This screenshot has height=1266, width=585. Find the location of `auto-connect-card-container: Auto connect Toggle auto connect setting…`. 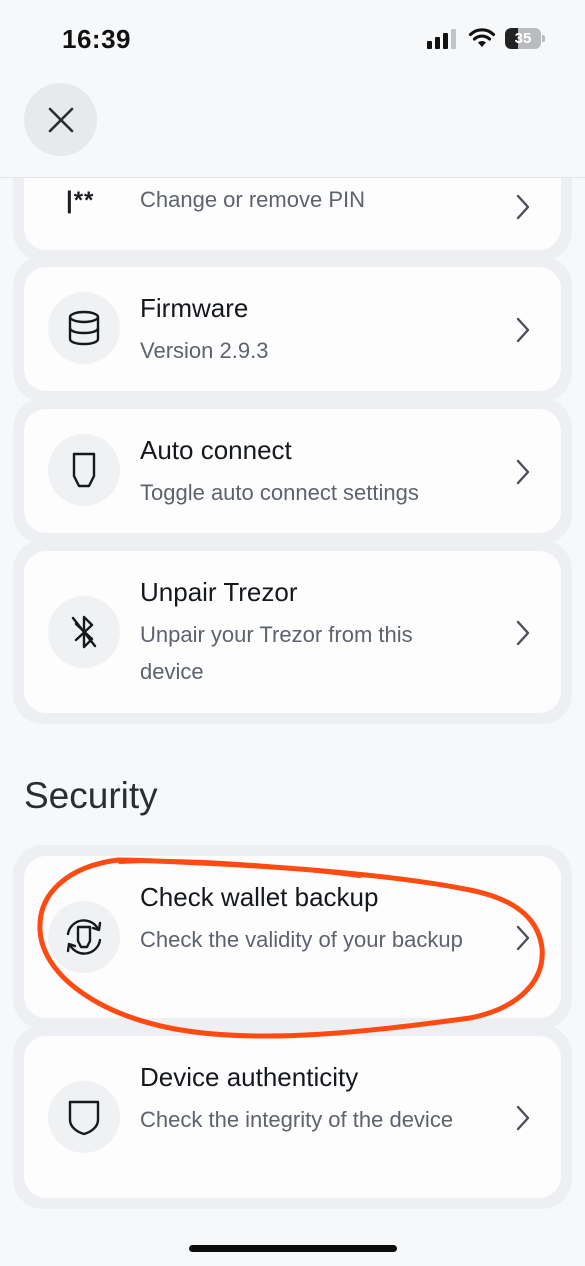

auto-connect-card-container: Auto connect Toggle auto connect setting… is located at coordinates (292, 471).